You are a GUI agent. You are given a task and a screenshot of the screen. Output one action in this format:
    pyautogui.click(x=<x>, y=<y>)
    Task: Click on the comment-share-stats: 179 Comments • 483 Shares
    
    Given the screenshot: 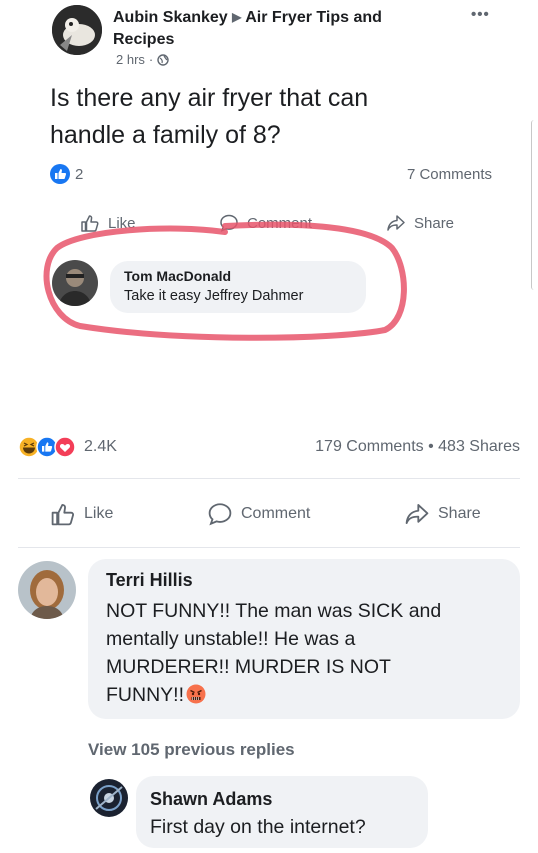 What is the action you would take?
    pyautogui.click(x=417, y=447)
    